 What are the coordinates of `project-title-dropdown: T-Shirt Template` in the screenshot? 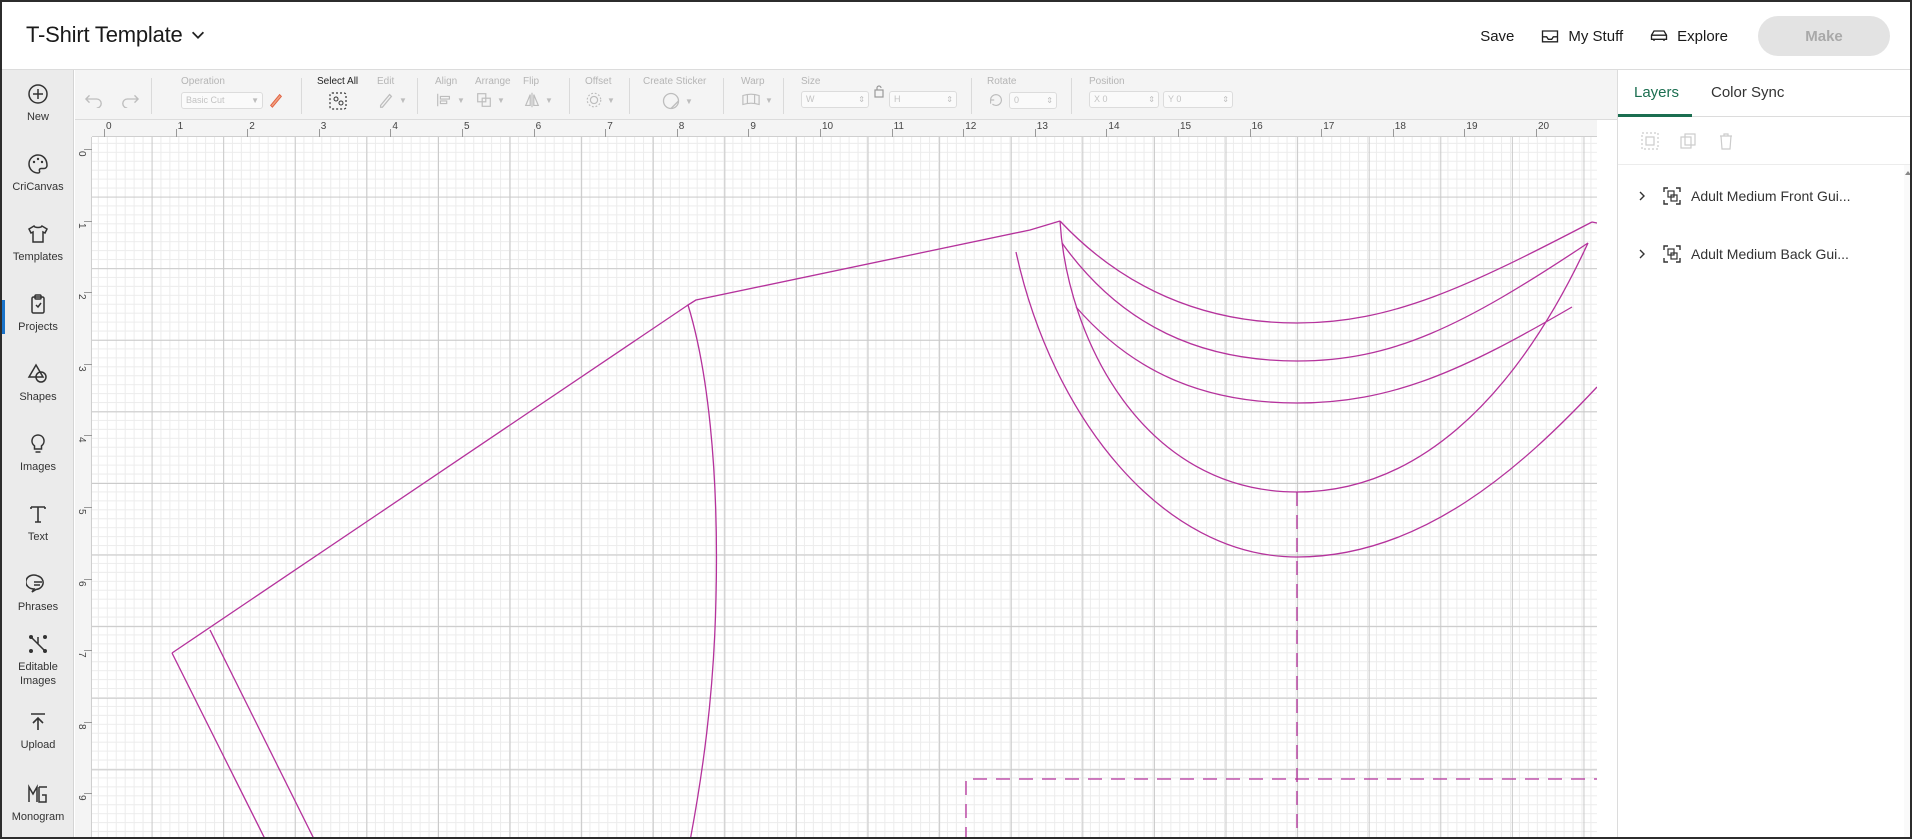 It's located at (116, 35).